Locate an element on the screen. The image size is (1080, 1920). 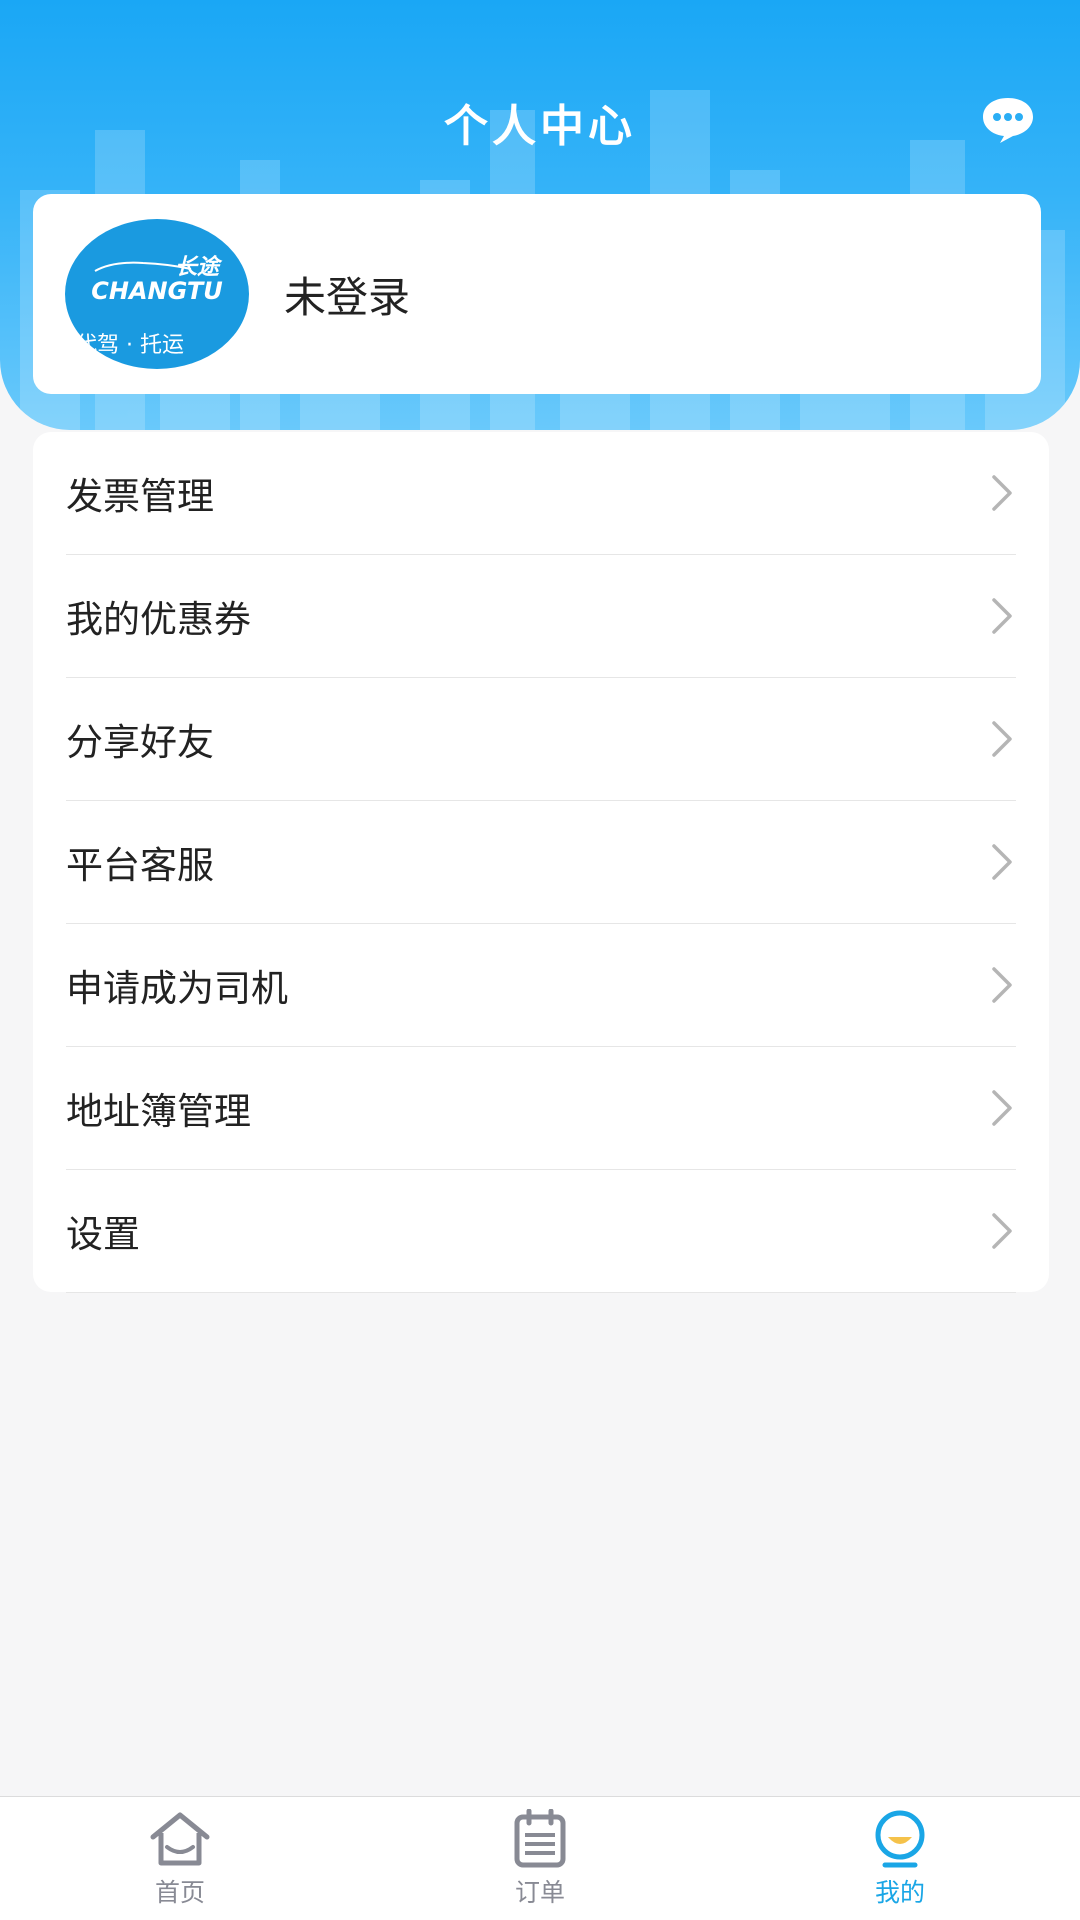
tab-profile: 我的 is located at coordinates (900, 1858).